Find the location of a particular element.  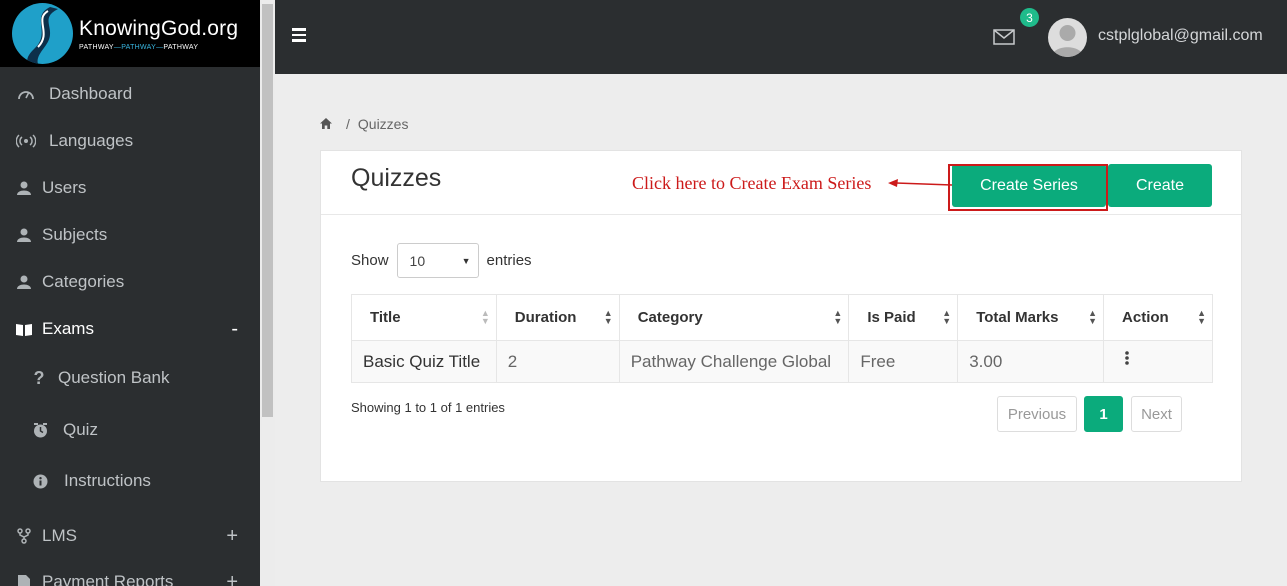

sidebar-item-label: Quiz is located at coordinates (80, 429).